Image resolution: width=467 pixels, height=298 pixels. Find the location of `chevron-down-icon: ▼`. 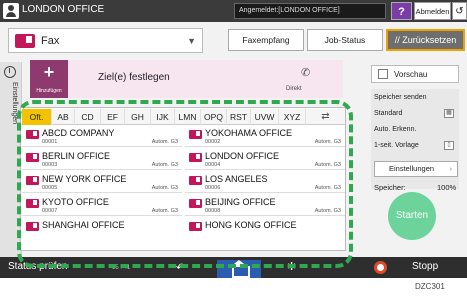

chevron-down-icon: ▼ is located at coordinates (191, 41).